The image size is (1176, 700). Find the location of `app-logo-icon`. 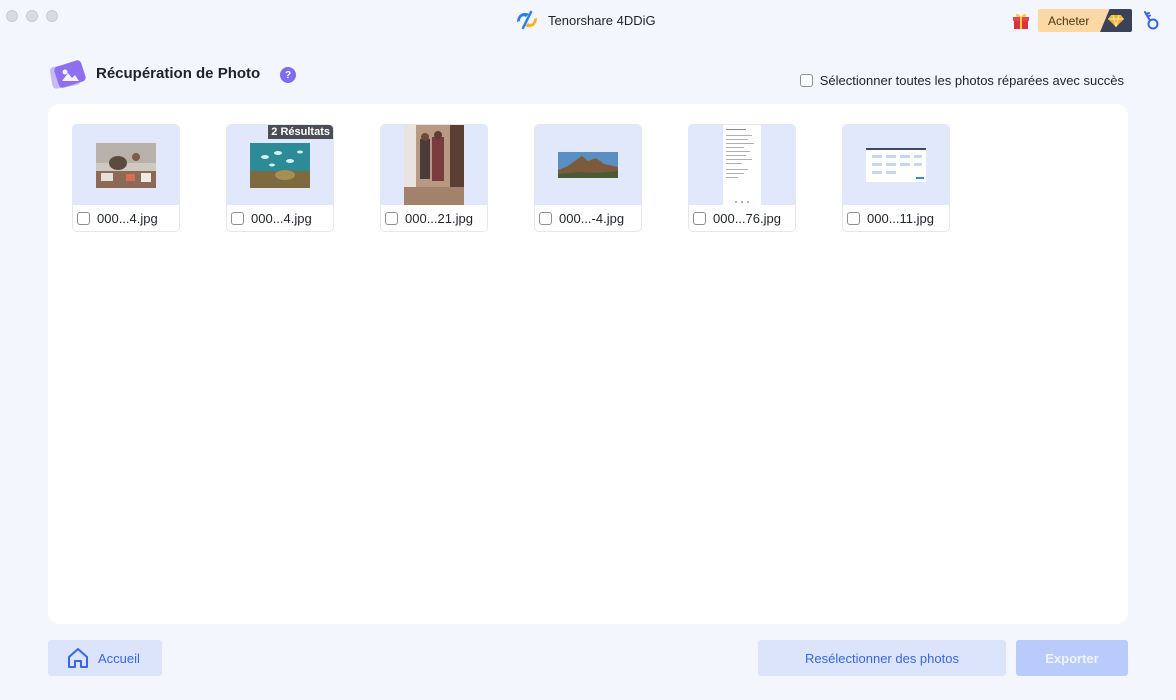

app-logo-icon is located at coordinates (527, 20).